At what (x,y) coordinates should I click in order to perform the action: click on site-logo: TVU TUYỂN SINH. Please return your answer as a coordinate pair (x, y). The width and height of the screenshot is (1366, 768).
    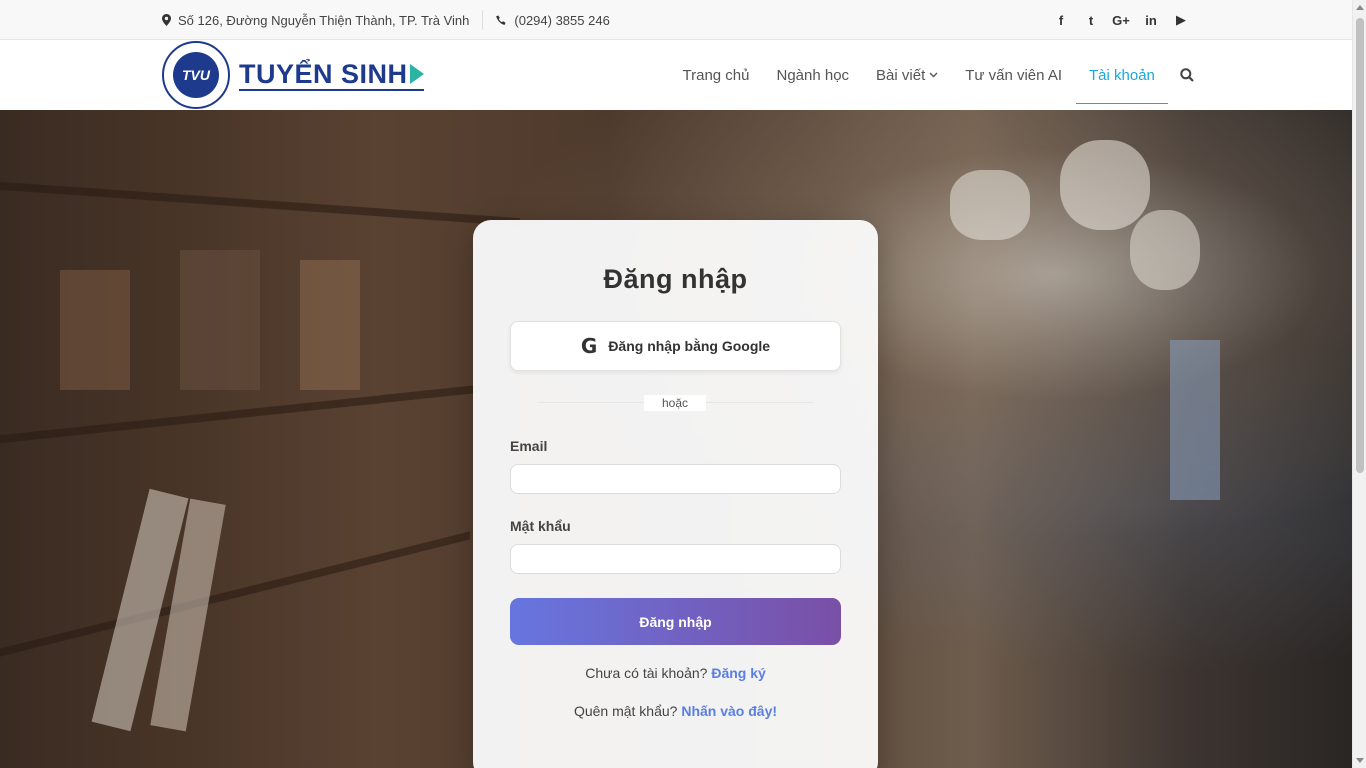
    Looking at the image, I should click on (293, 75).